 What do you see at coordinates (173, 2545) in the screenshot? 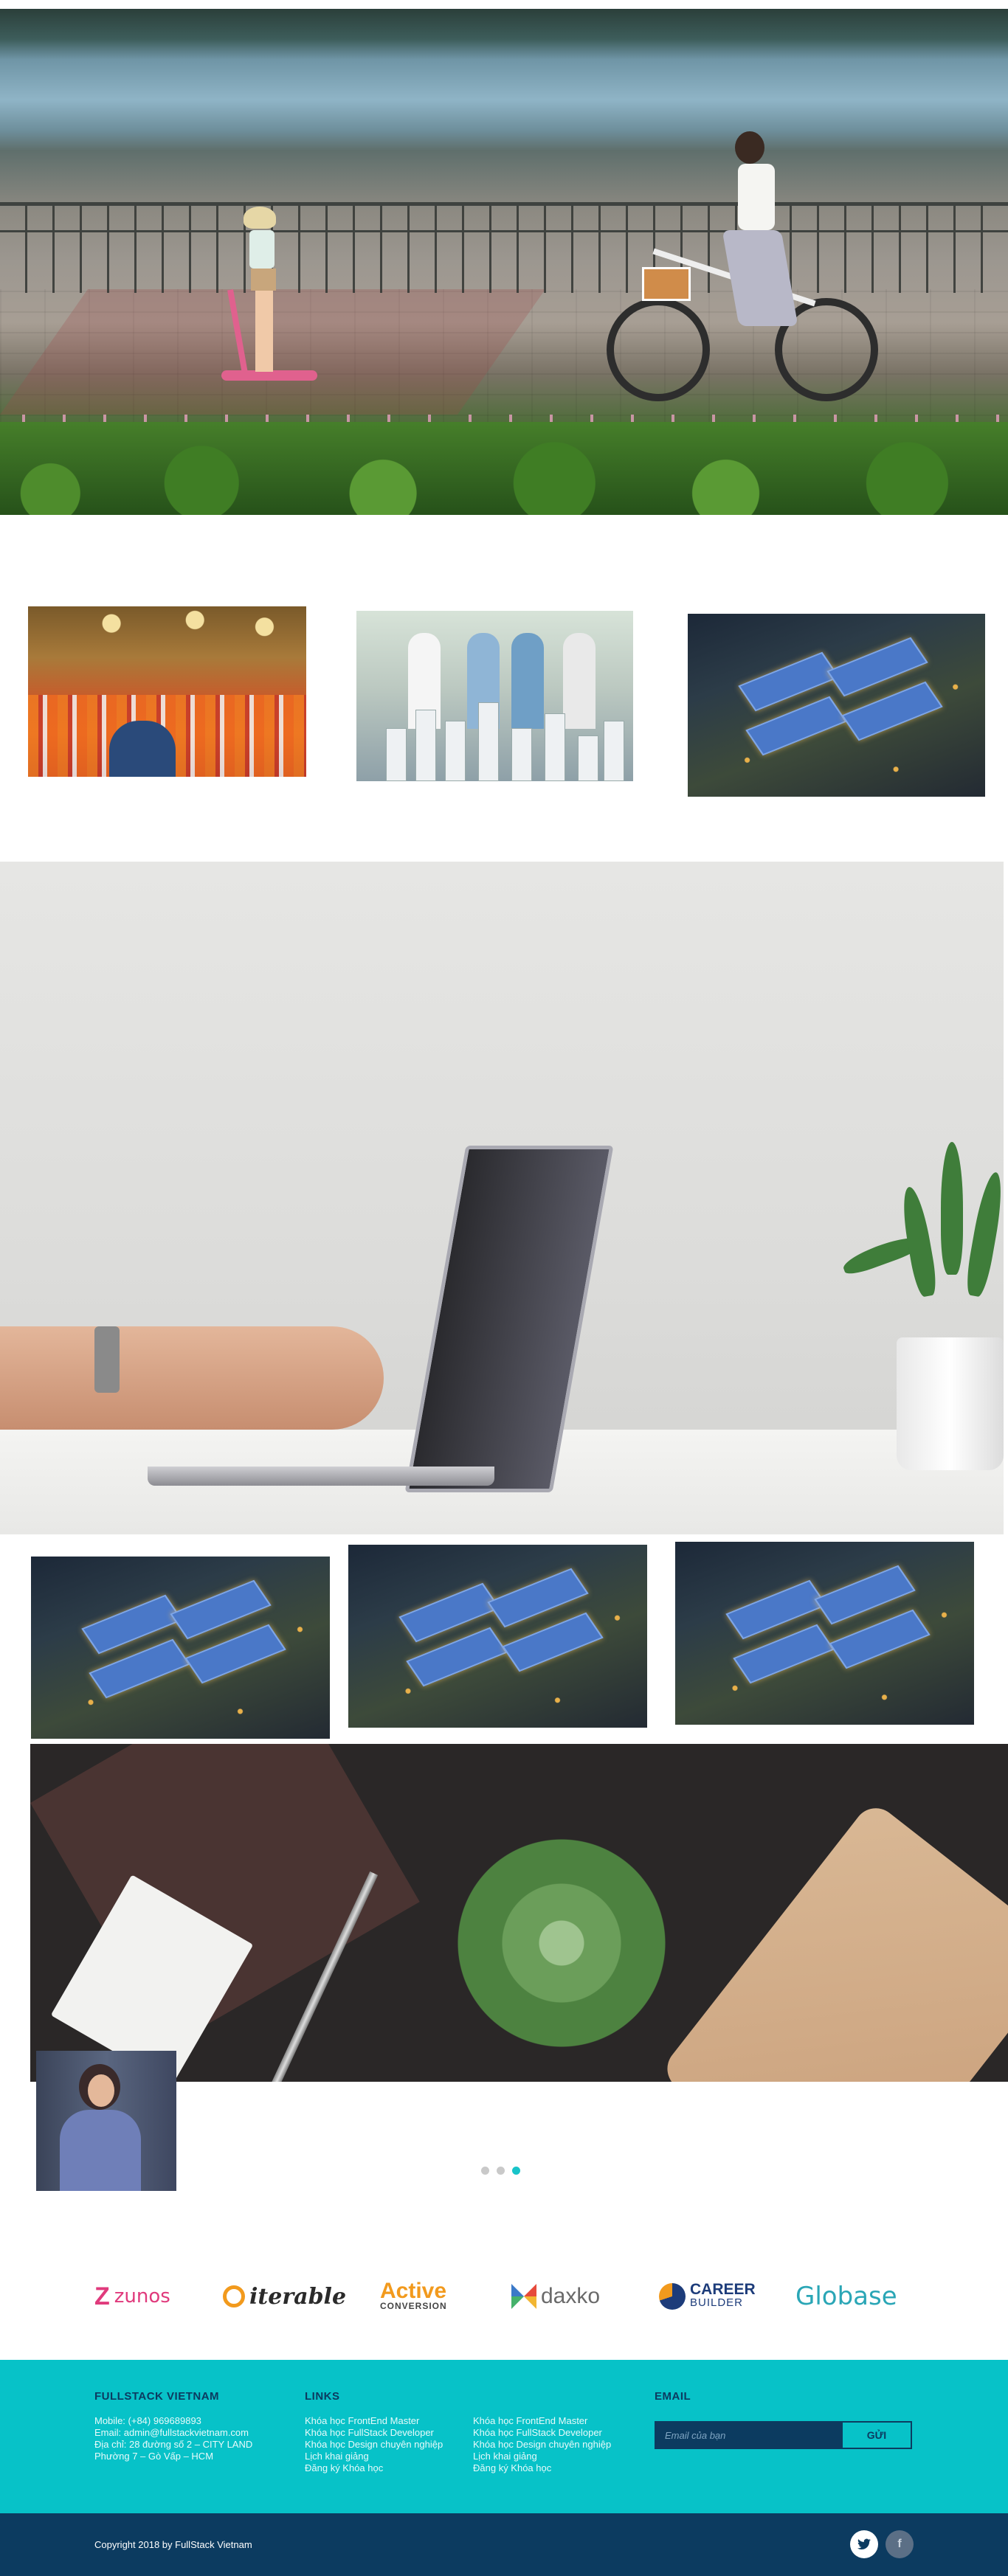
I see `copyright-text: Copyright 2018 by FullStack Vietnam` at bounding box center [173, 2545].